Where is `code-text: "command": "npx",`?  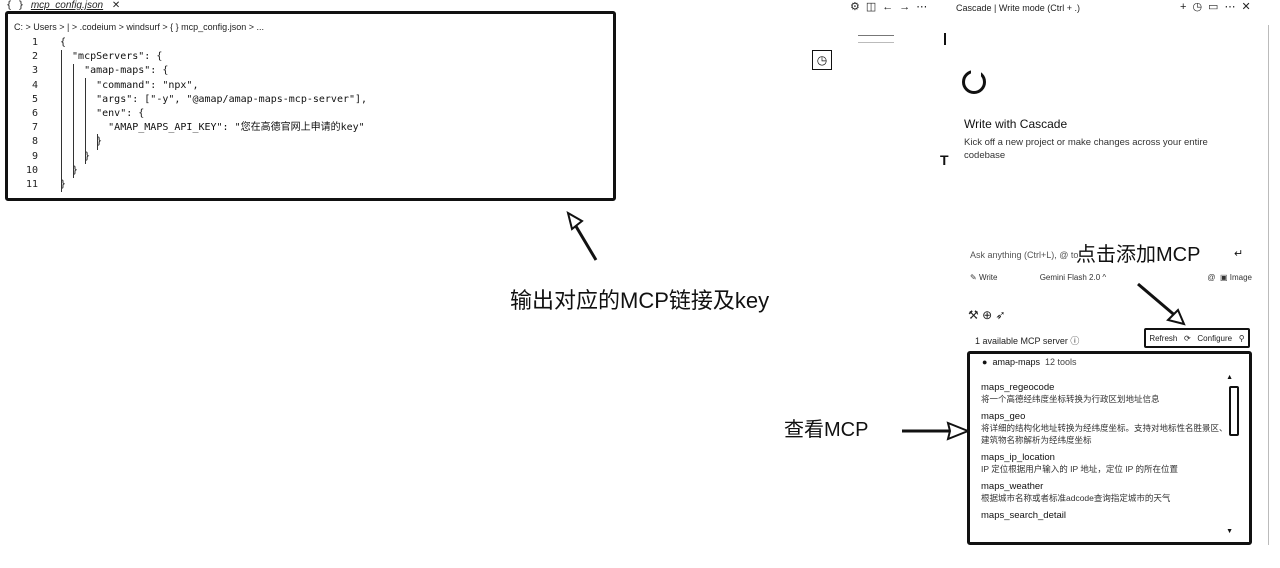 code-text: "command": "npx", is located at coordinates (129, 85).